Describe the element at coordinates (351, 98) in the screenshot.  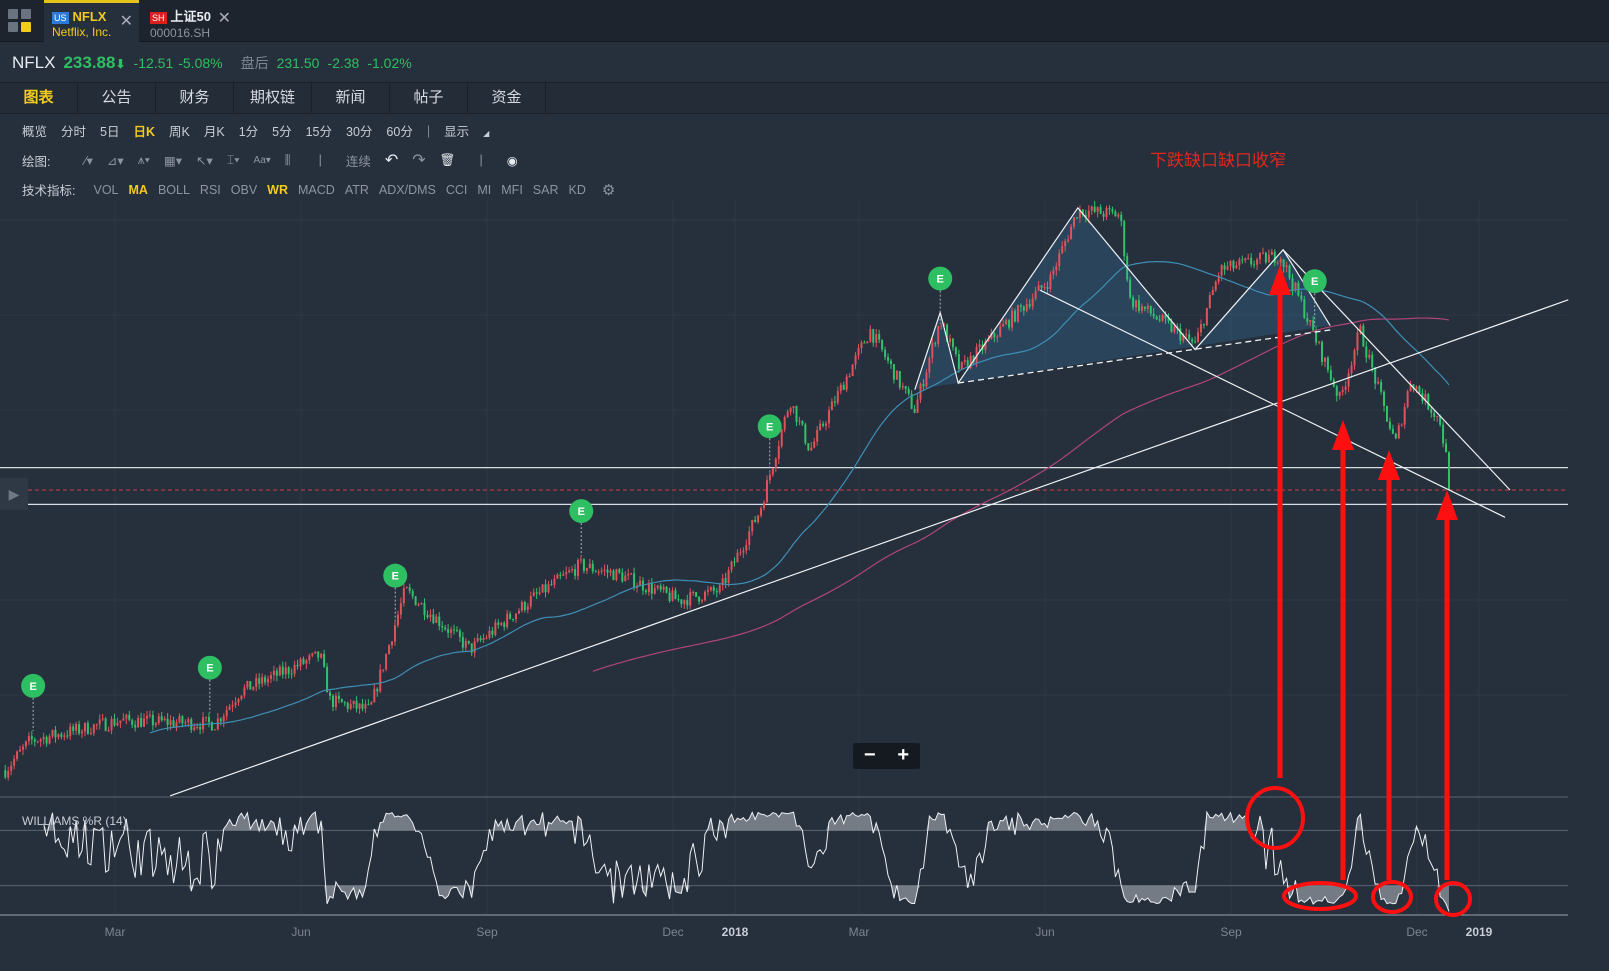
I see `tab-news: 新闻` at that location.